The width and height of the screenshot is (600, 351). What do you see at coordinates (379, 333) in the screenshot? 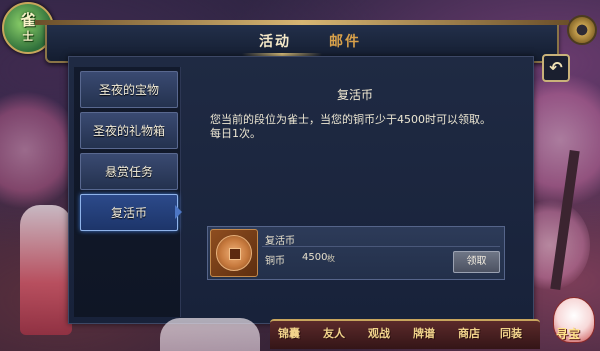
I see `nav-item-spectate: 观战` at bounding box center [379, 333].